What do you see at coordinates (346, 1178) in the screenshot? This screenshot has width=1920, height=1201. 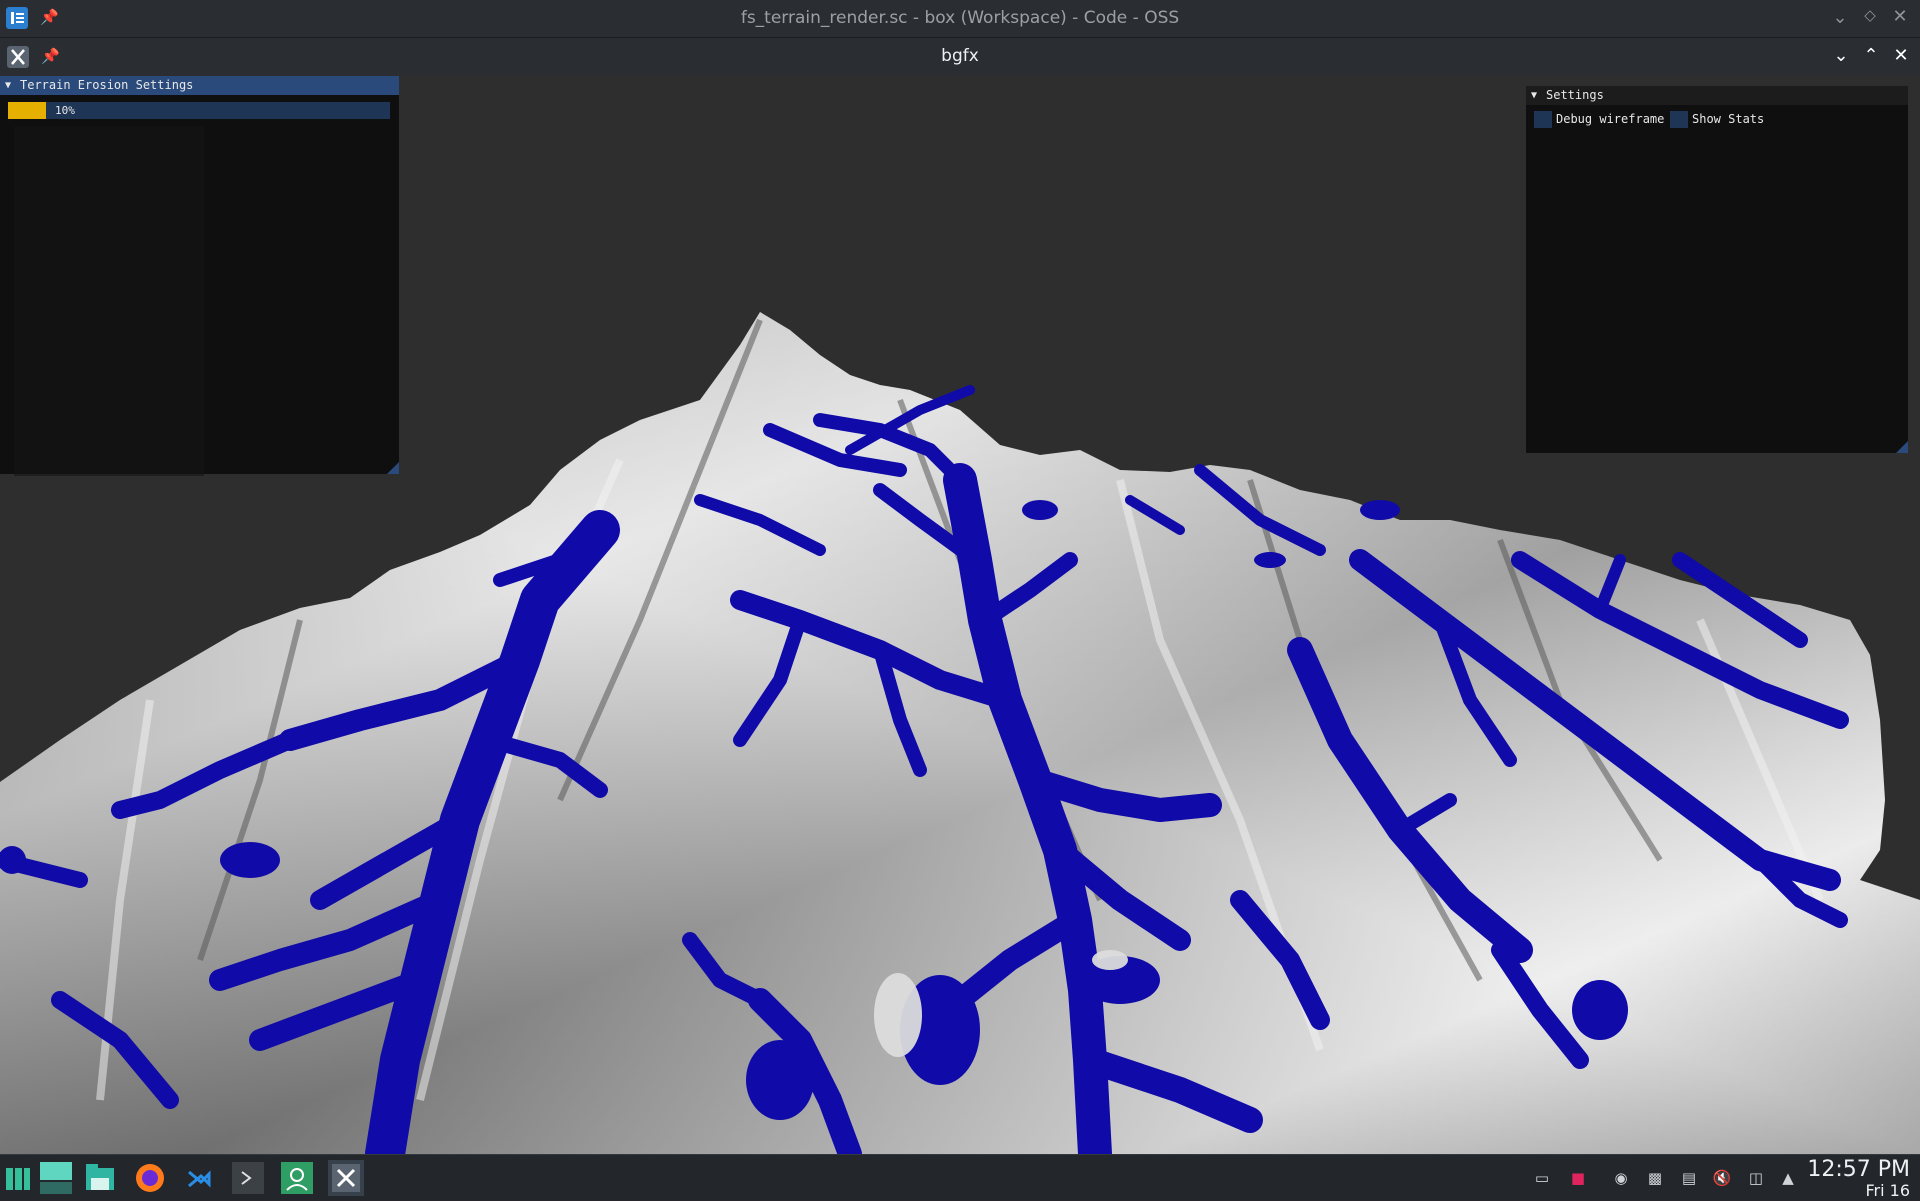 I see `bgfx-icon` at bounding box center [346, 1178].